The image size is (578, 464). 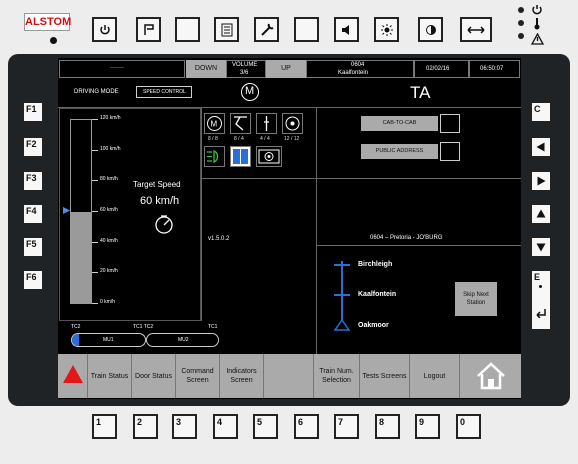 I want to click on bogie-icon, so click(x=269, y=156).